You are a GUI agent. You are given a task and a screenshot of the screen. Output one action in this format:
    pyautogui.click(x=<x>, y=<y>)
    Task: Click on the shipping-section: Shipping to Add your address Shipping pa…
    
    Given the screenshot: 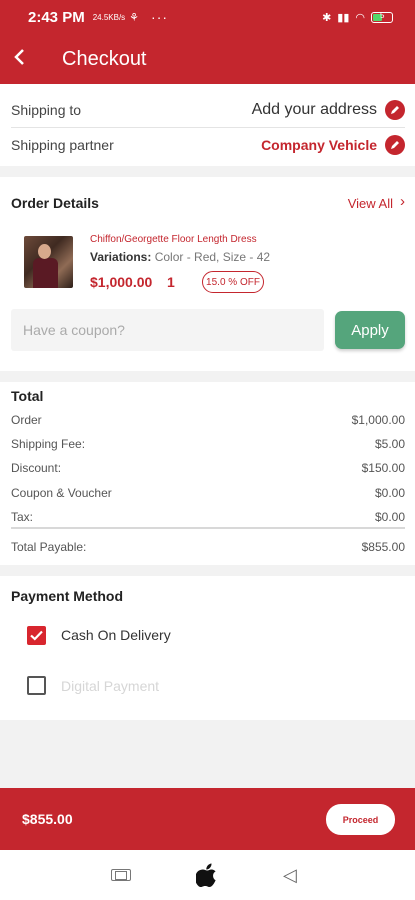 What is the action you would take?
    pyautogui.click(x=207, y=125)
    